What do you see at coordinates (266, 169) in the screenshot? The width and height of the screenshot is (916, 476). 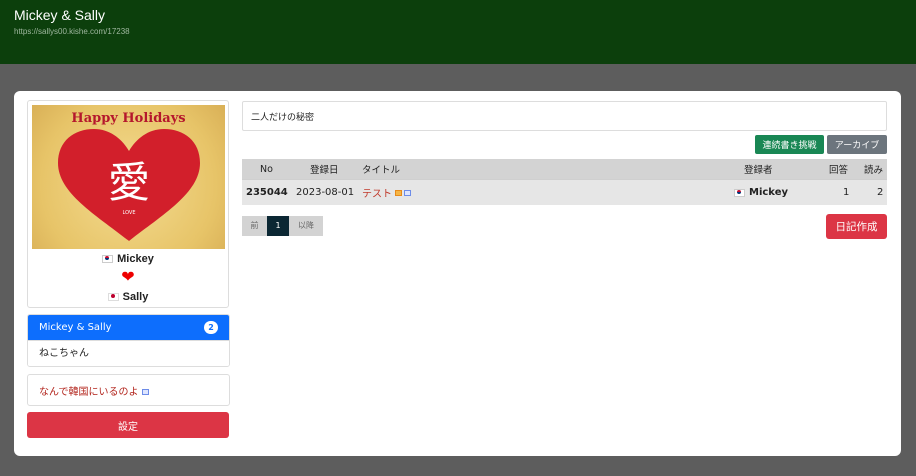 I see `col-no: No` at bounding box center [266, 169].